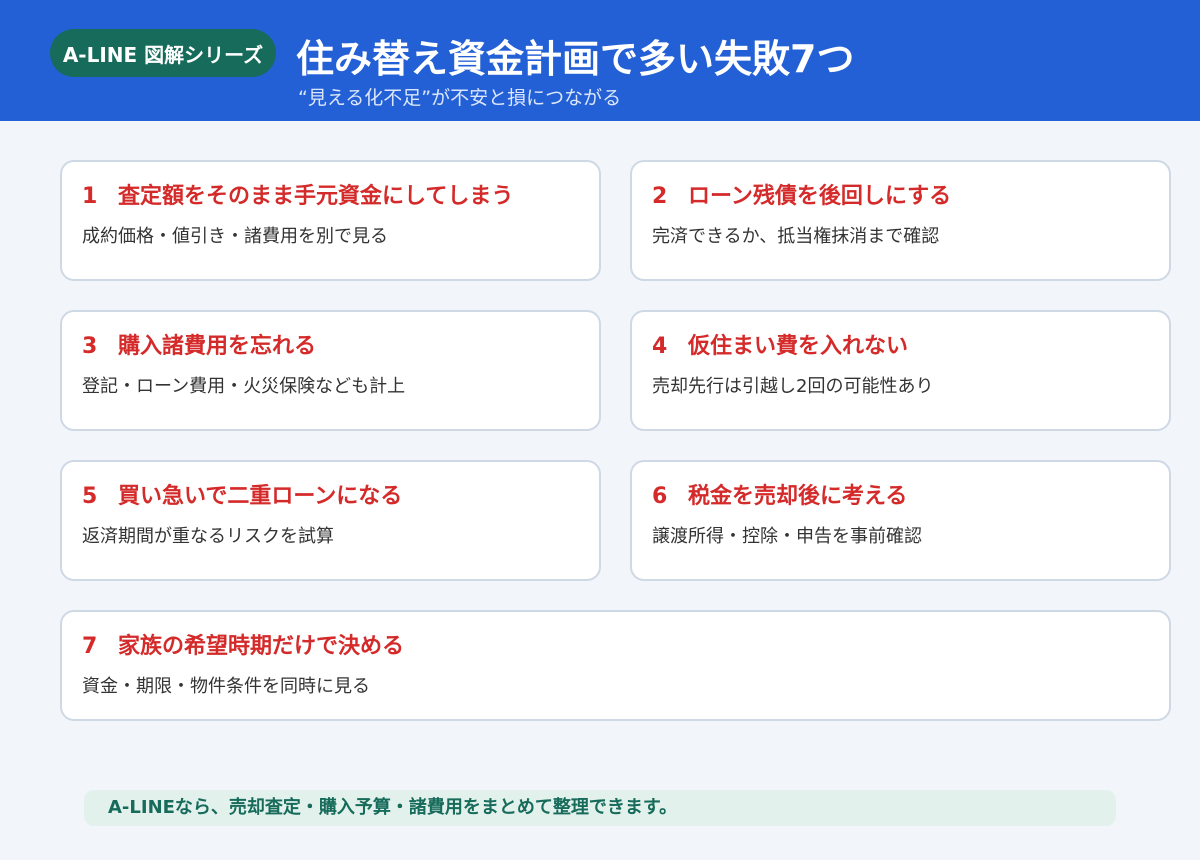  Describe the element at coordinates (787, 536) in the screenshot. I see `failure-card-description: 譲渡所得・控除・申告を事前確認` at that location.